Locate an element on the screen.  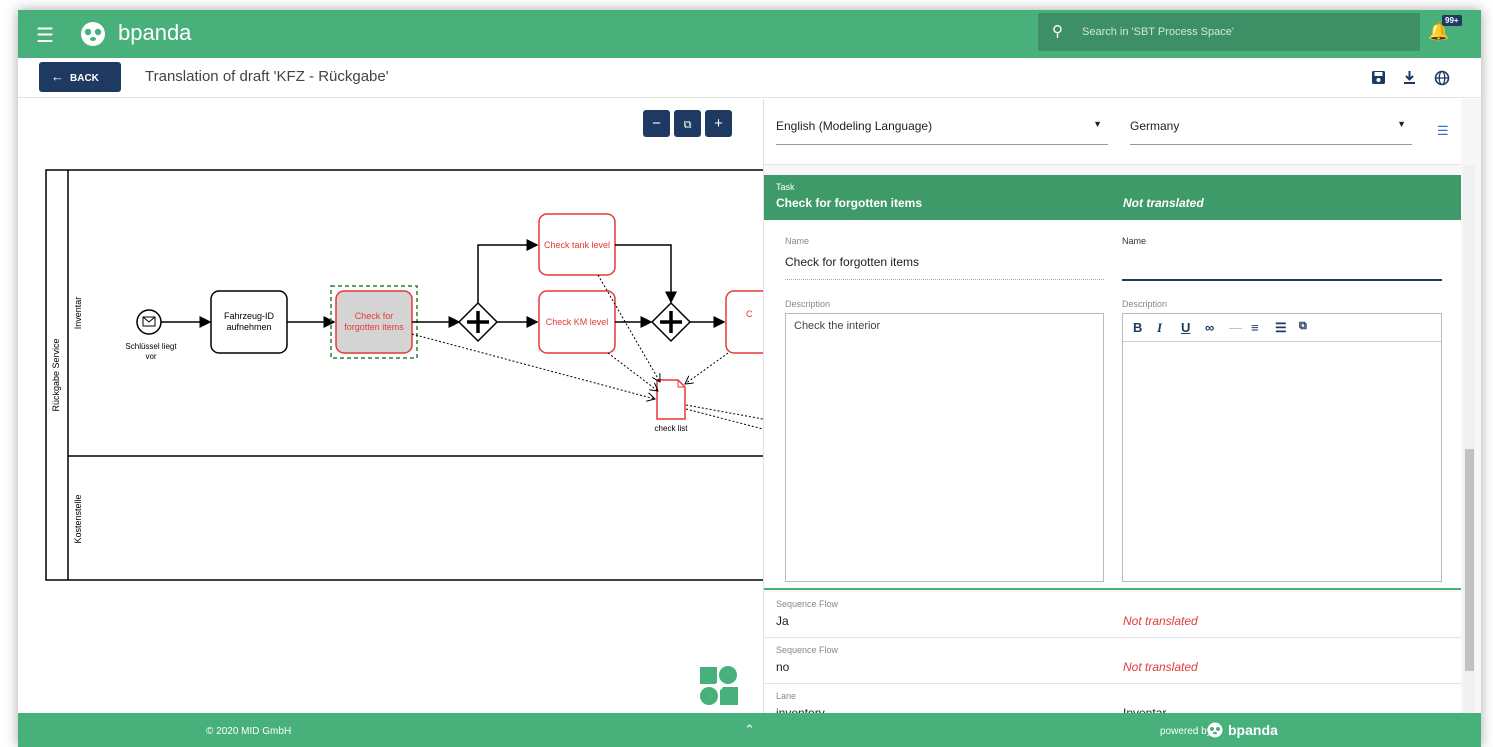
element-source: no is located at coordinates (783, 667).